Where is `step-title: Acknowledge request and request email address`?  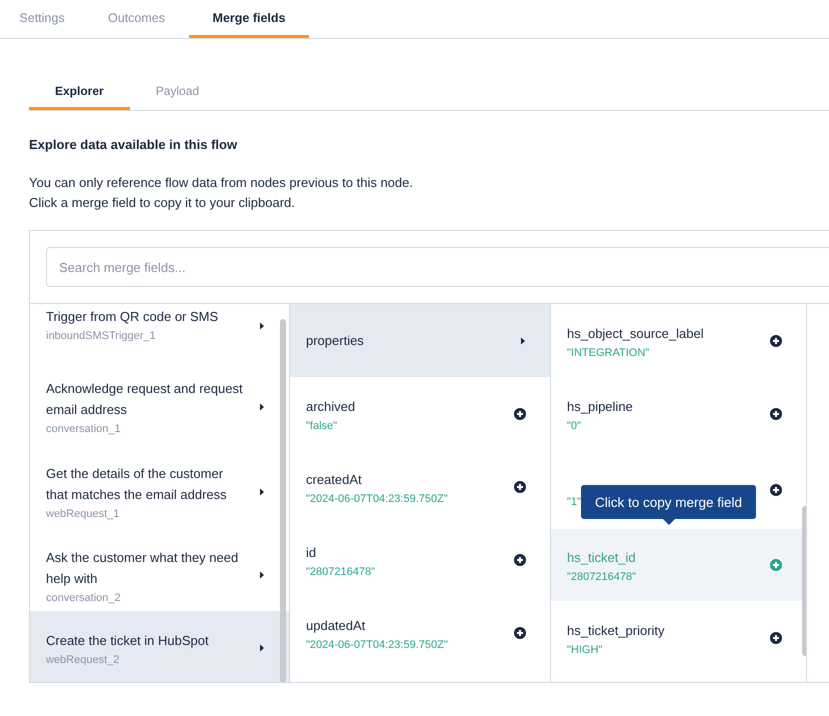 step-title: Acknowledge request and request email address is located at coordinates (145, 399).